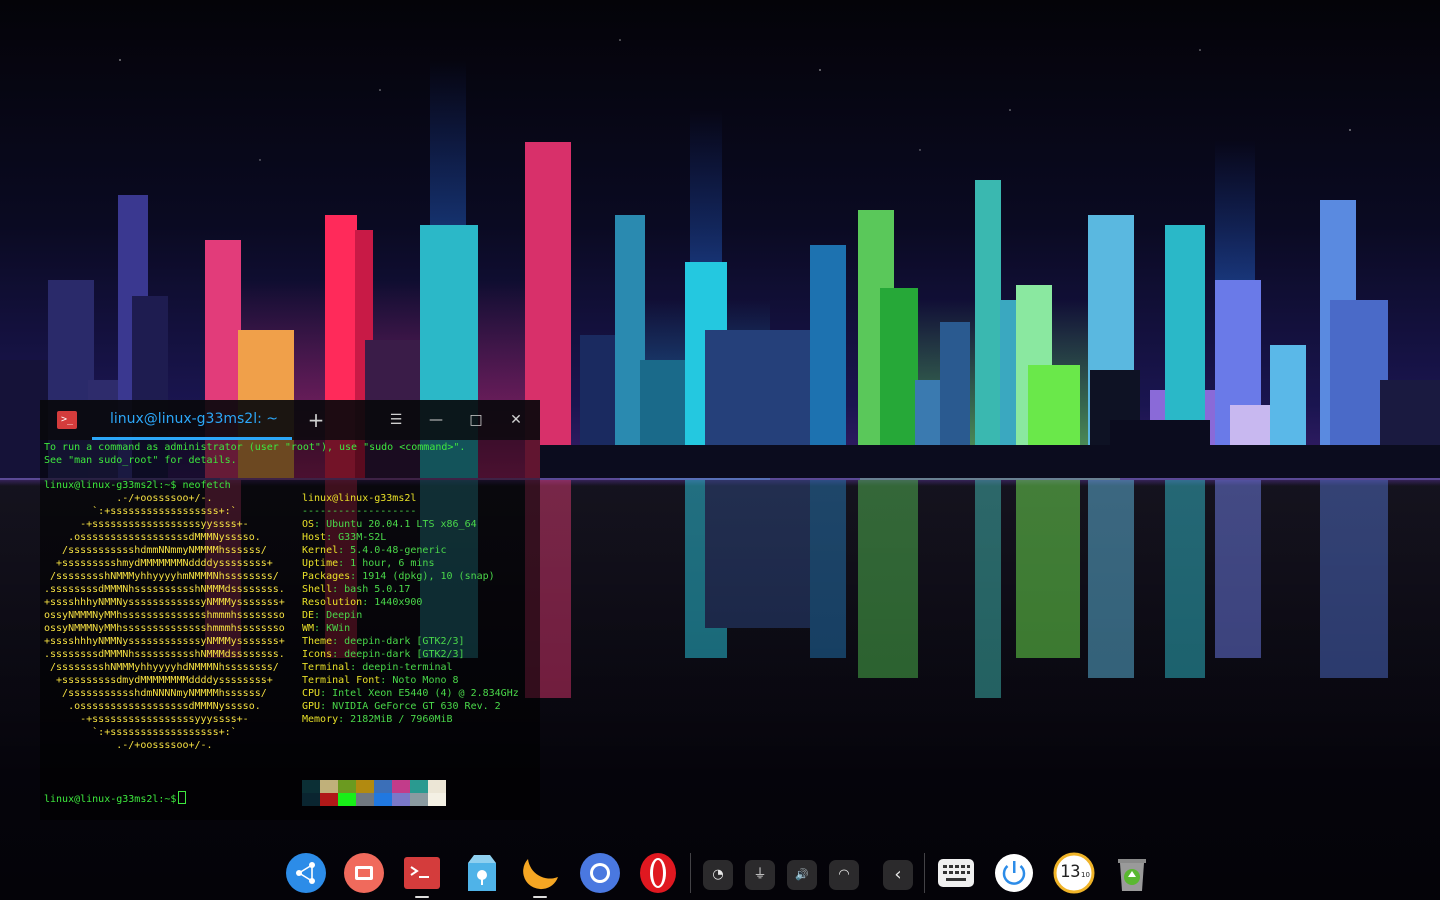  I want to click on logo-line: ossyNMMMNyMMhsssssssssssssshmmmhssssssso, so click(164, 628).